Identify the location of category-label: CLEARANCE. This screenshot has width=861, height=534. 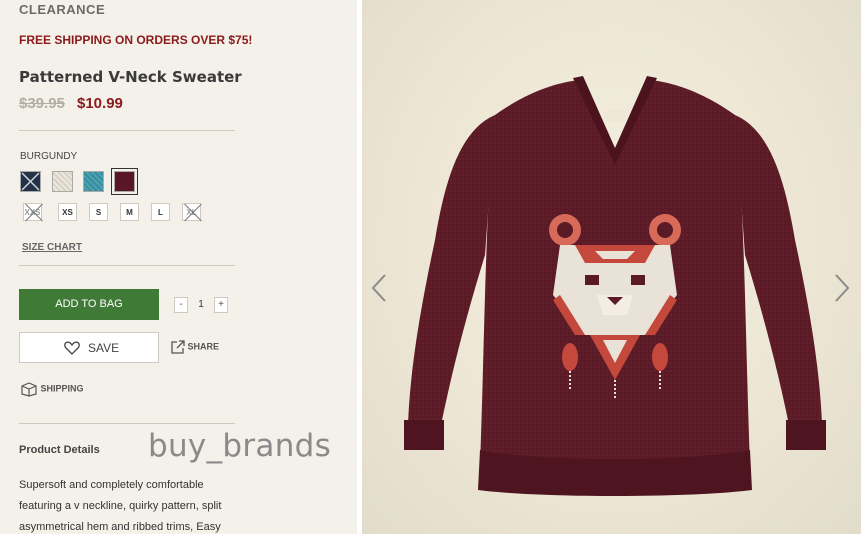
(62, 9).